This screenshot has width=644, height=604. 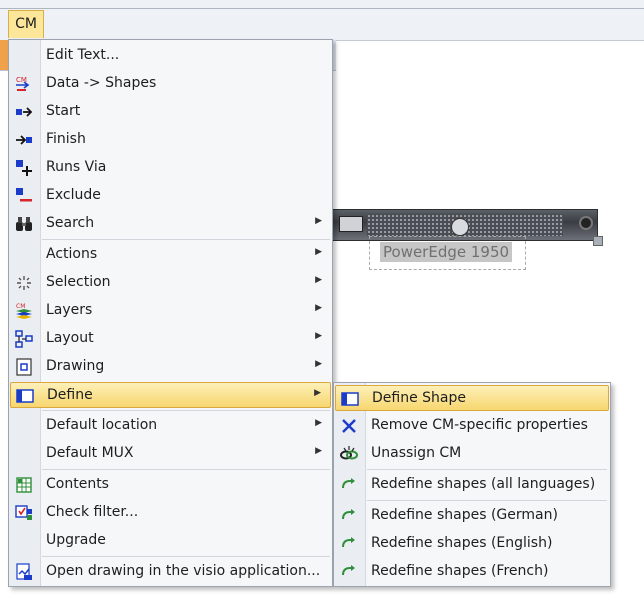 What do you see at coordinates (462, 543) in the screenshot?
I see `menu-item-label: Redefine shapes (English)` at bounding box center [462, 543].